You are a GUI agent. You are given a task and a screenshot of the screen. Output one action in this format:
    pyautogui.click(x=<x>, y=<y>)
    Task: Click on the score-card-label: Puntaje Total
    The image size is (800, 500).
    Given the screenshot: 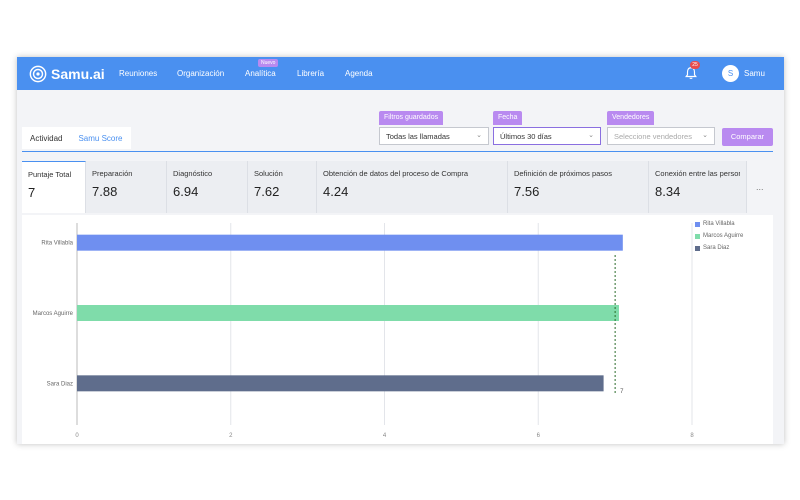 What is the action you would take?
    pyautogui.click(x=50, y=174)
    